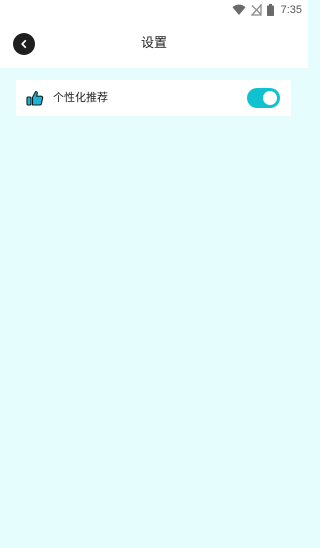  What do you see at coordinates (153, 98) in the screenshot?
I see `setting-item-personalized-recommendation: 个性化推荐` at bounding box center [153, 98].